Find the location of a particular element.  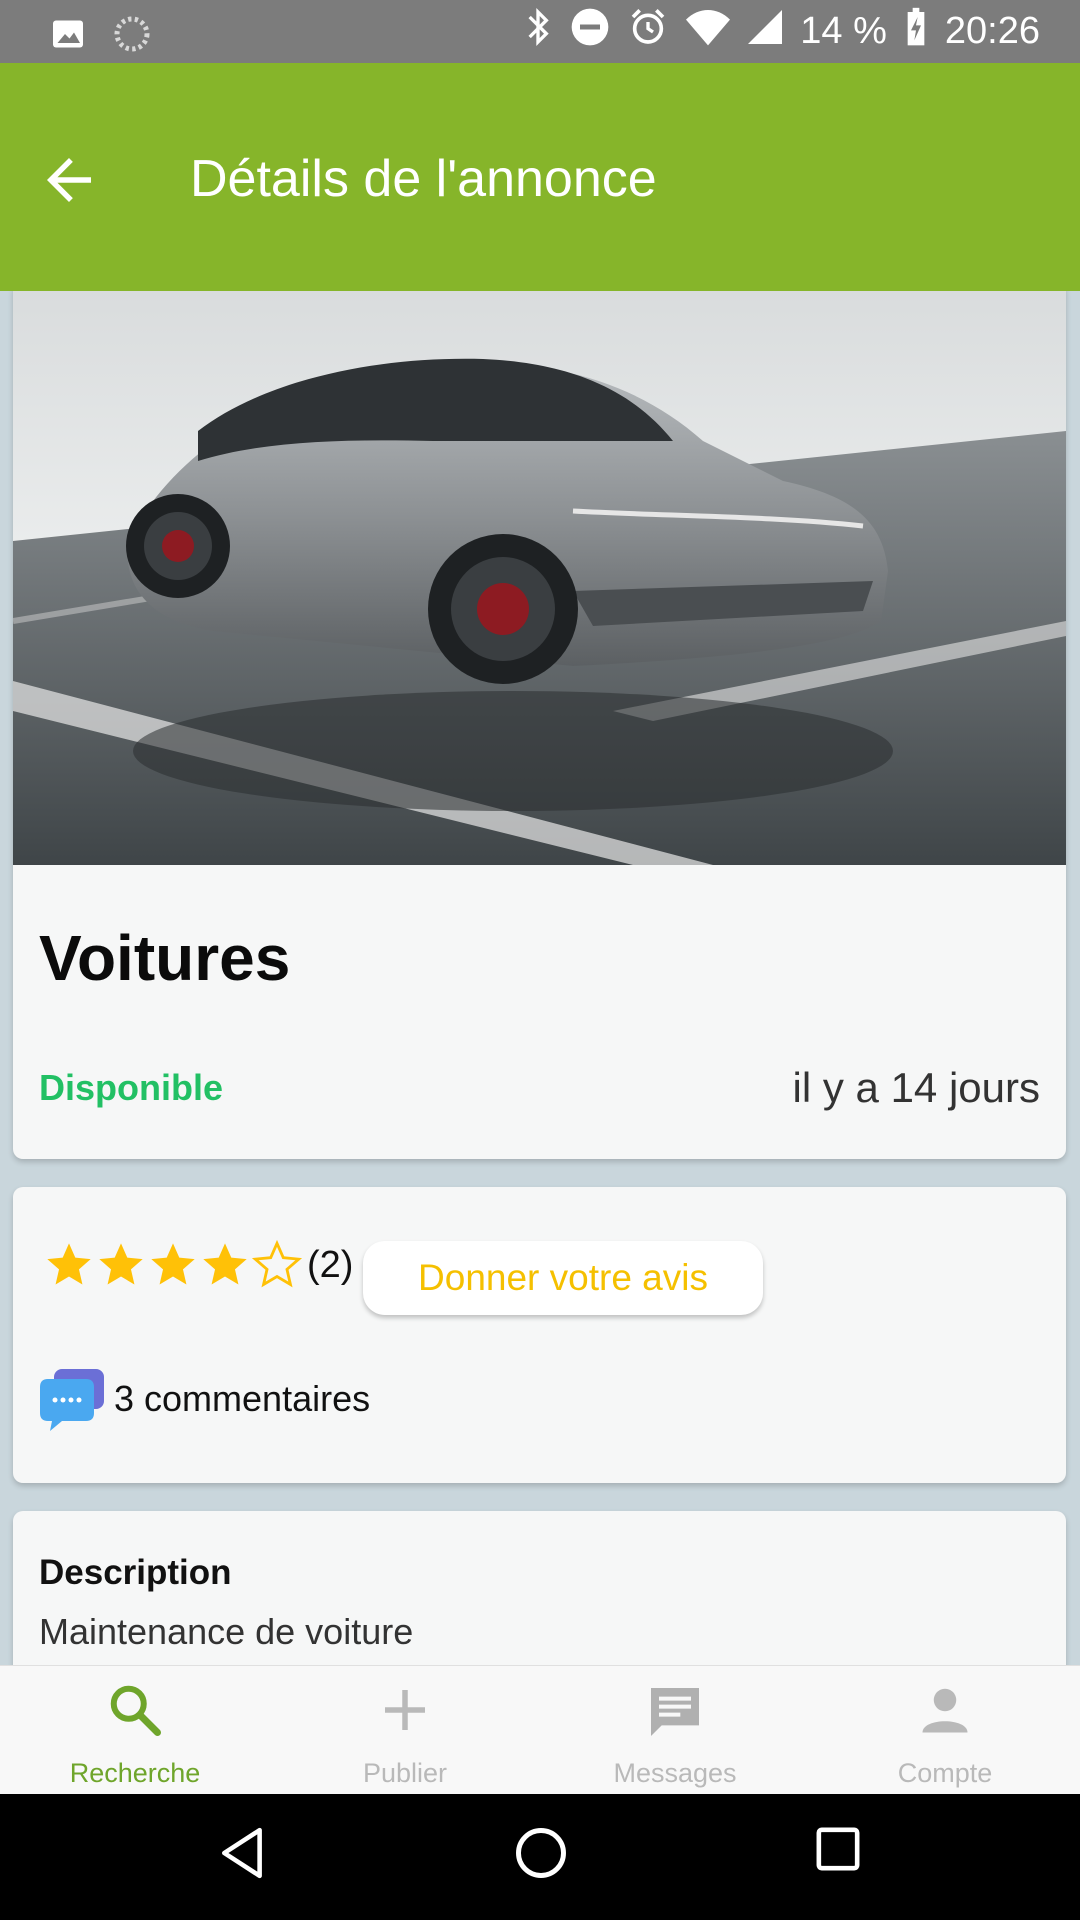

back-button is located at coordinates (69, 180).